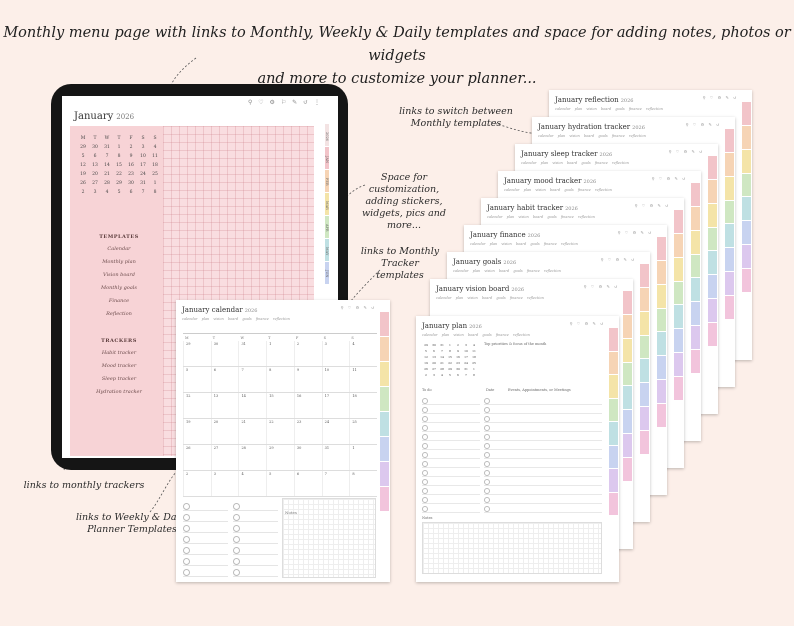  What do you see at coordinates (119, 252) in the screenshot?
I see `template-link: Calendar` at bounding box center [119, 252].